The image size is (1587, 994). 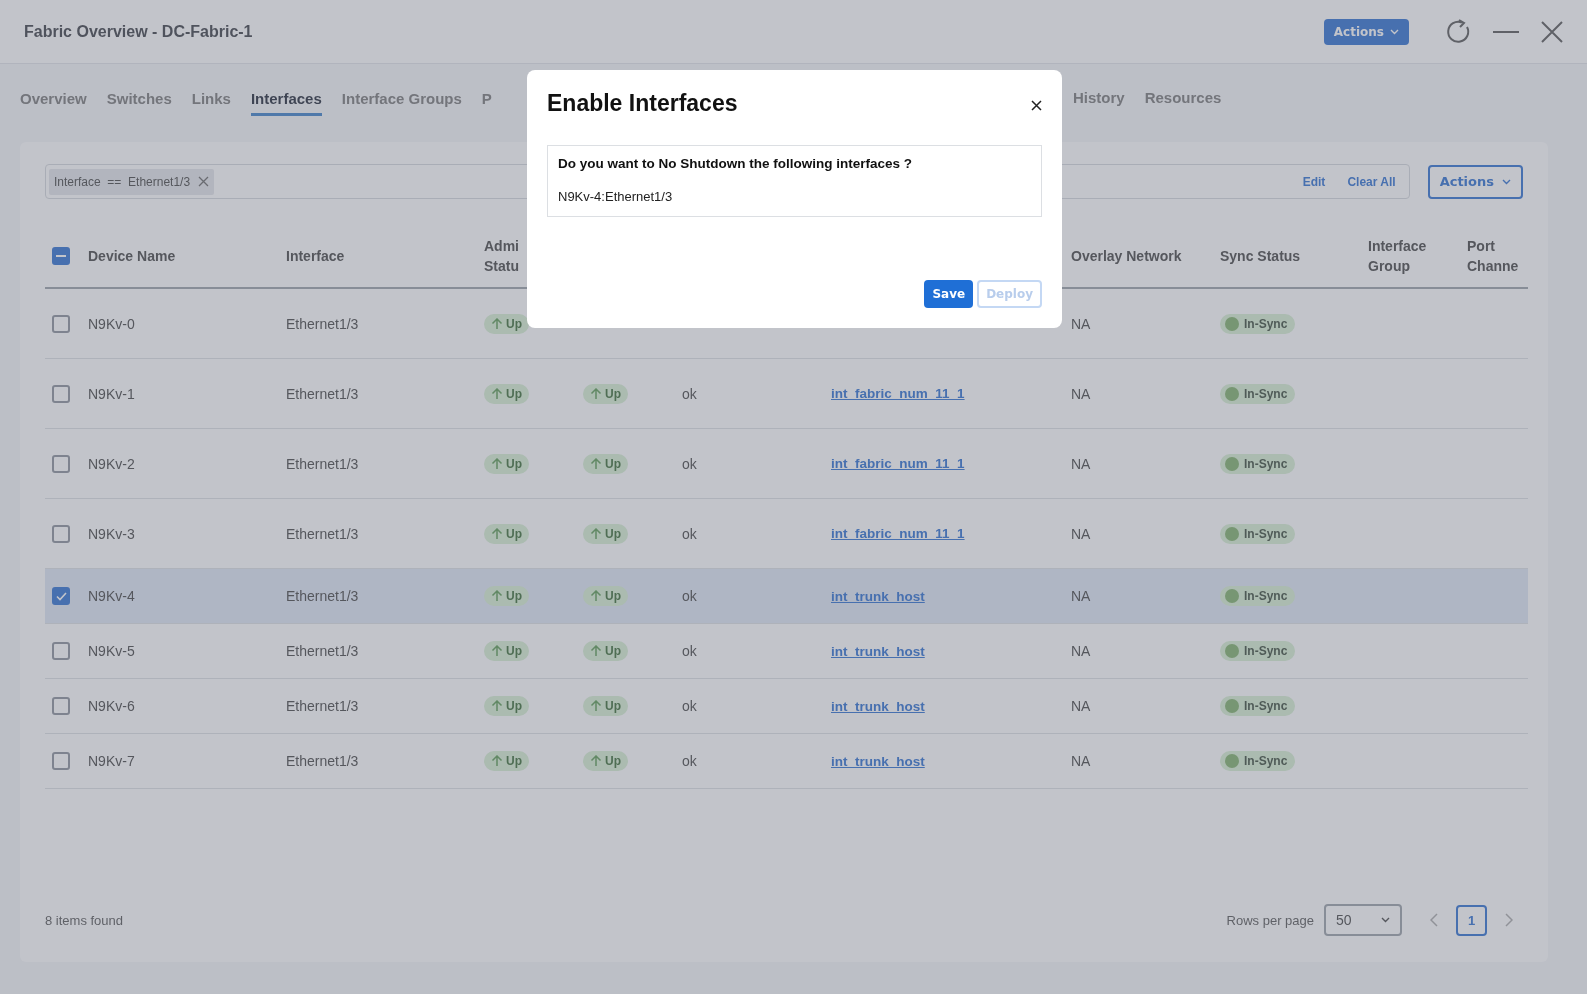 I want to click on rows-per-page-select: 50, so click(x=1363, y=920).